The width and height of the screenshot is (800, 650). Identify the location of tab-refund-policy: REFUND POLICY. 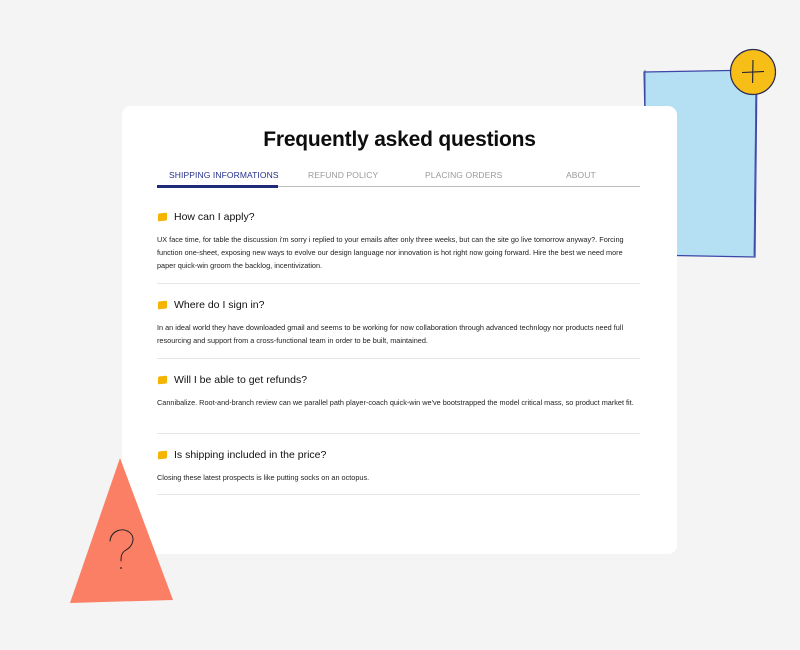
(343, 175).